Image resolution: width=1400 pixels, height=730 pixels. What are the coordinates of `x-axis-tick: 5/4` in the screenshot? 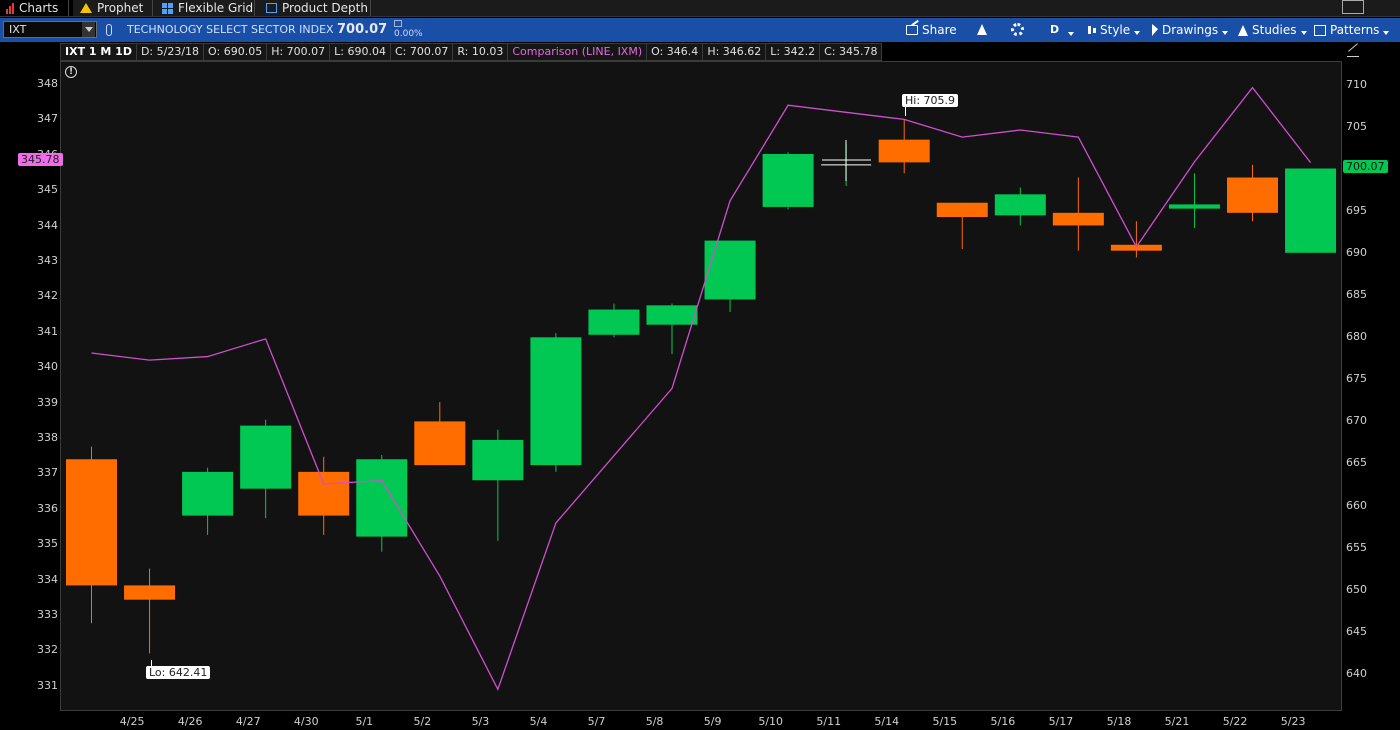 It's located at (538, 721).